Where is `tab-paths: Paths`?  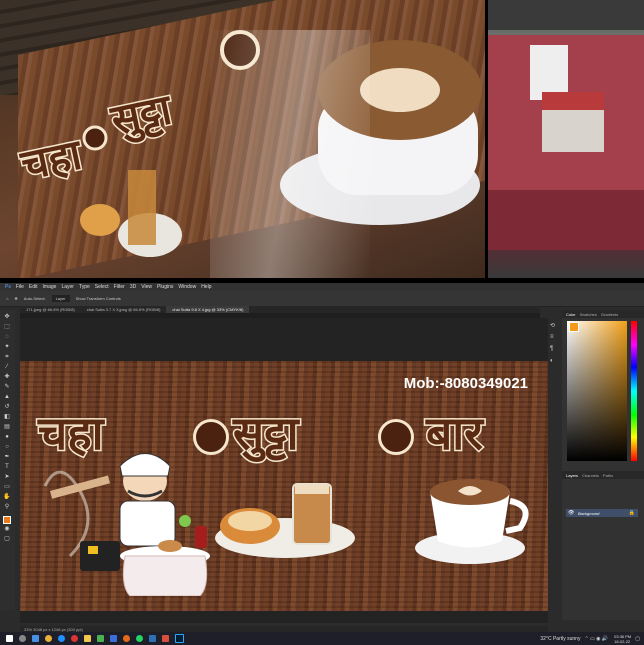 tab-paths: Paths is located at coordinates (608, 475).